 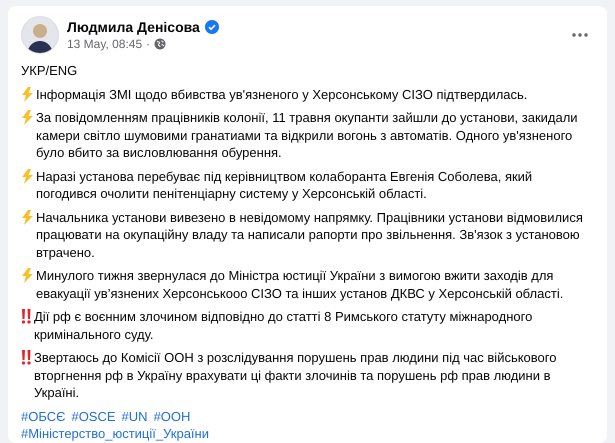 I want to click on hashtag-link: #ОБСЄ, so click(x=43, y=416).